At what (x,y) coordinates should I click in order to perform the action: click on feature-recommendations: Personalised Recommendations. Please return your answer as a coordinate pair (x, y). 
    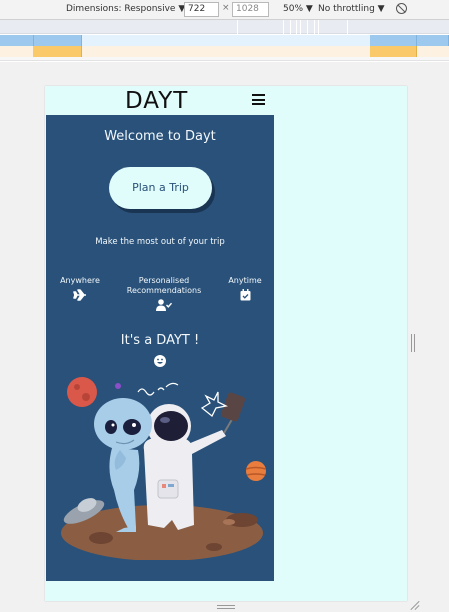
    Looking at the image, I should click on (164, 293).